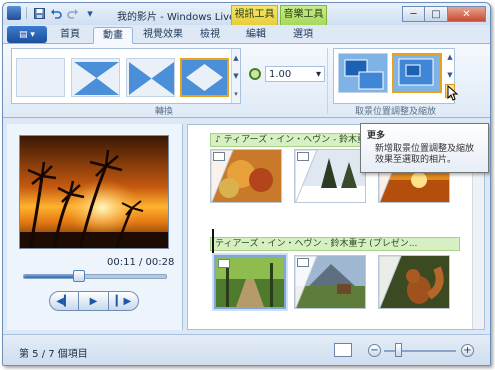 The width and height of the screenshot is (495, 370). I want to click on app-icon, so click(14, 13).